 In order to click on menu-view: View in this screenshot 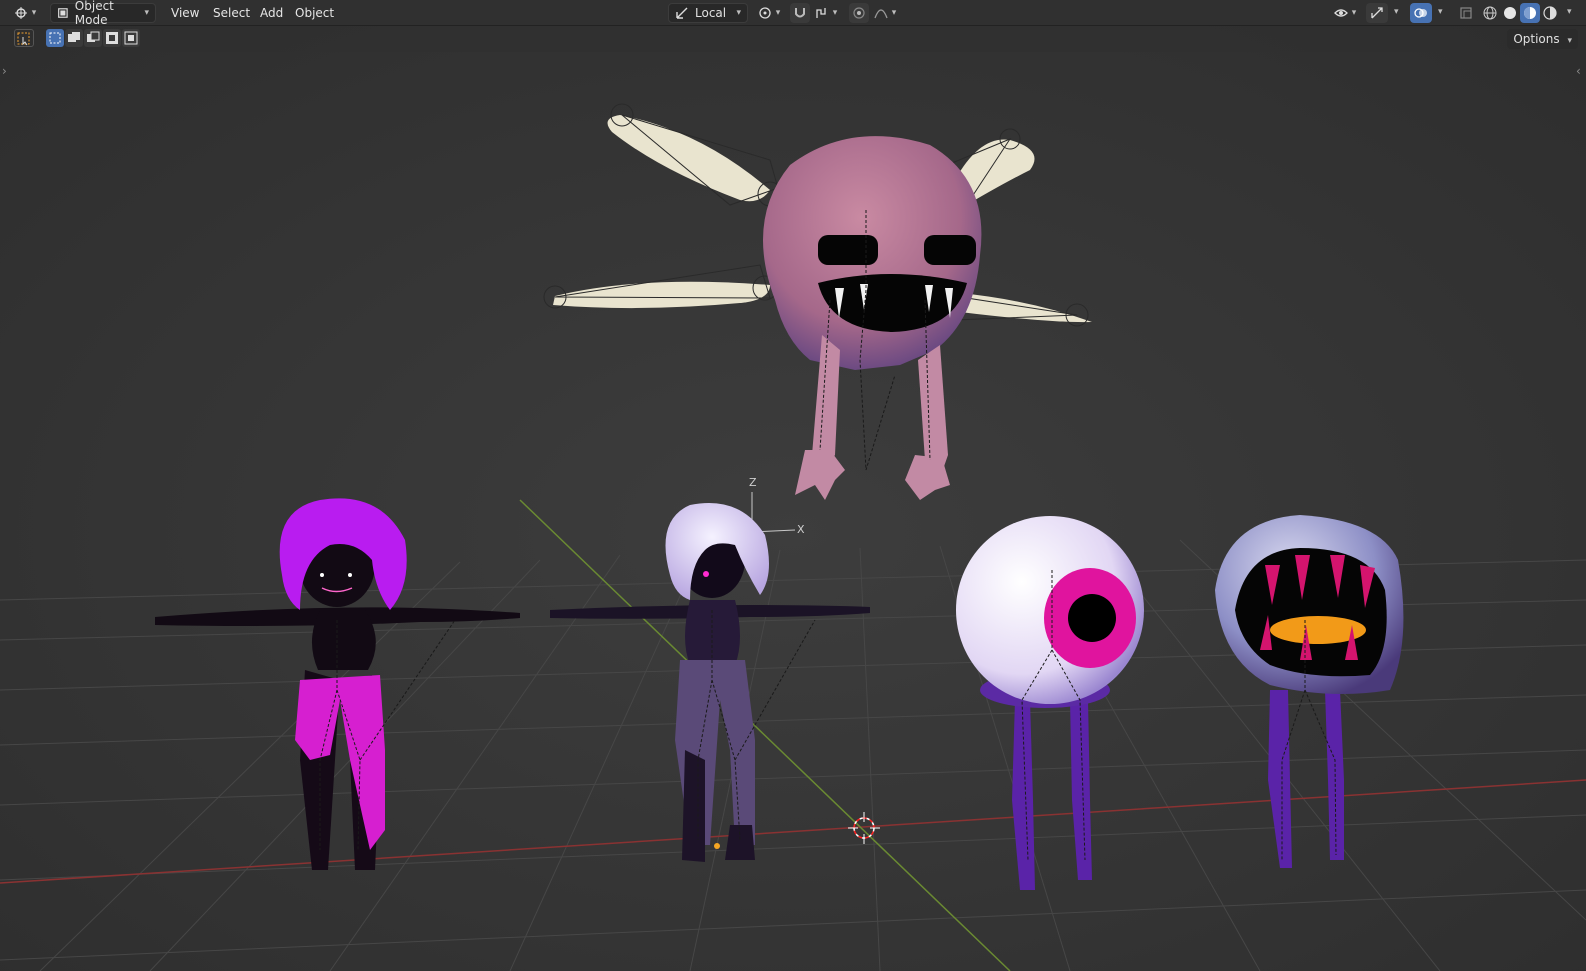, I will do `click(185, 13)`.